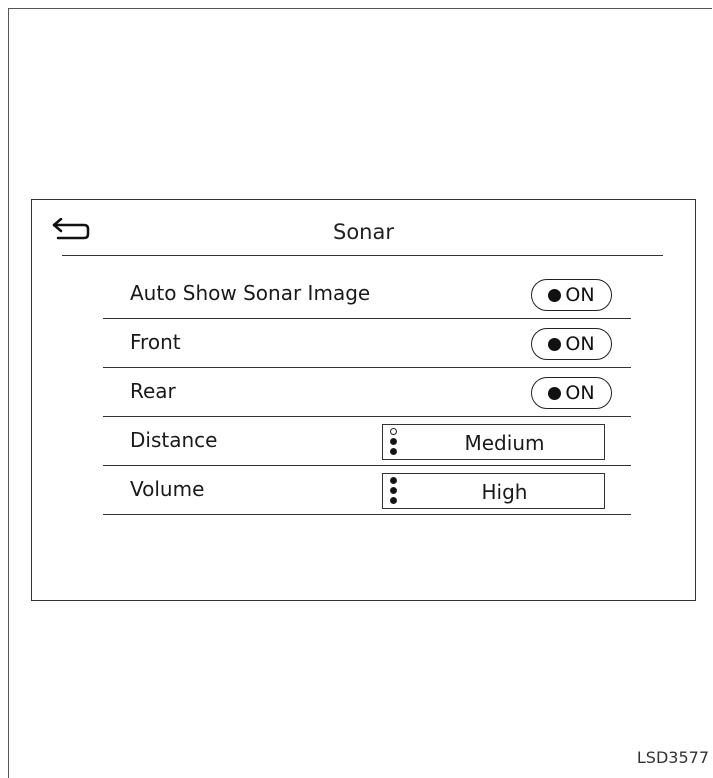 The width and height of the screenshot is (713, 778). Describe the element at coordinates (504, 443) in the screenshot. I see `distance-value: Medium` at that location.